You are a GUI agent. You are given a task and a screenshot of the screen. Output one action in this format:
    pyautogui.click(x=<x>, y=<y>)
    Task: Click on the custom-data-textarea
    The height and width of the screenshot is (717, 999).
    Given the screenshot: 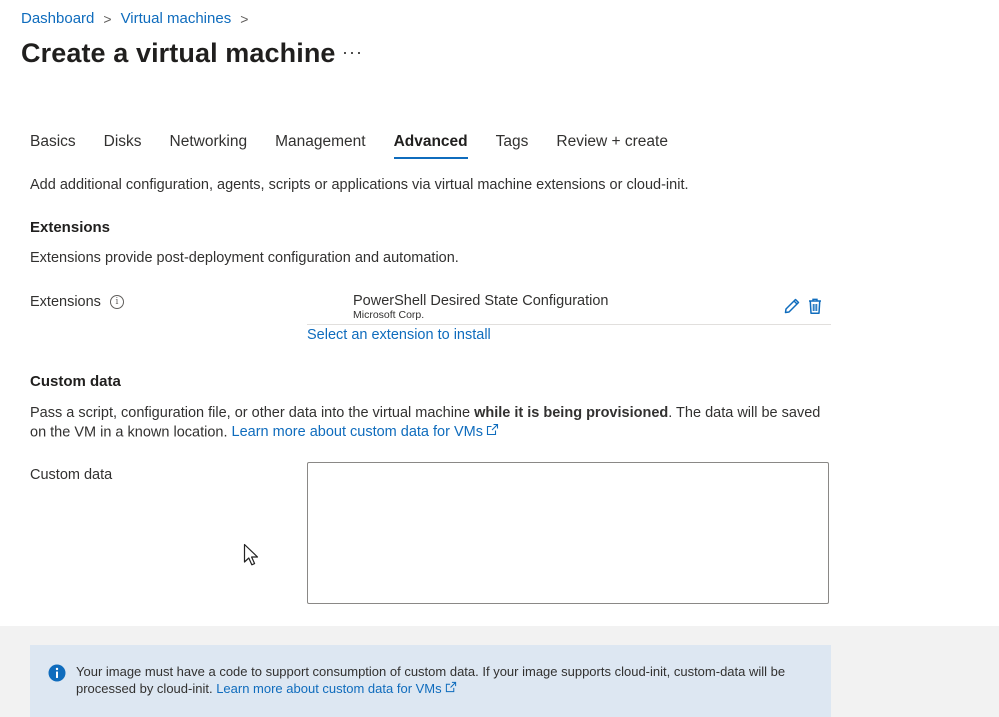 What is the action you would take?
    pyautogui.click(x=568, y=533)
    